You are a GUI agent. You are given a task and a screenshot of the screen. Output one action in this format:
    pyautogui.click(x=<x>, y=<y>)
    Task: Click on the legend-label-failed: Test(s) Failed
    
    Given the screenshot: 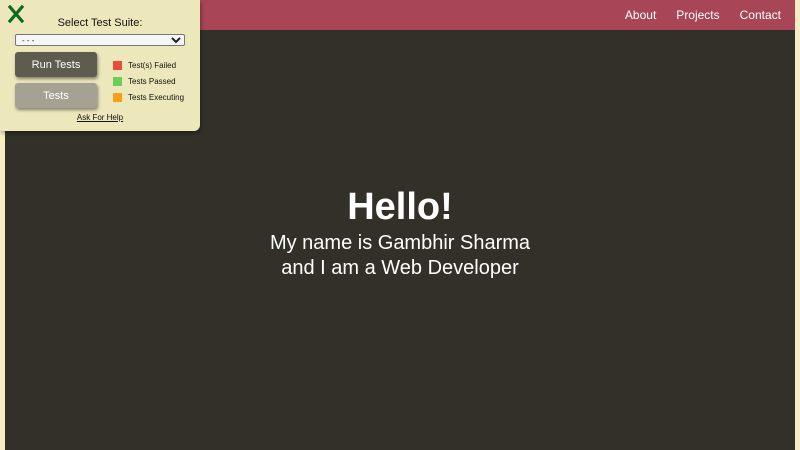 What is the action you would take?
    pyautogui.click(x=152, y=65)
    